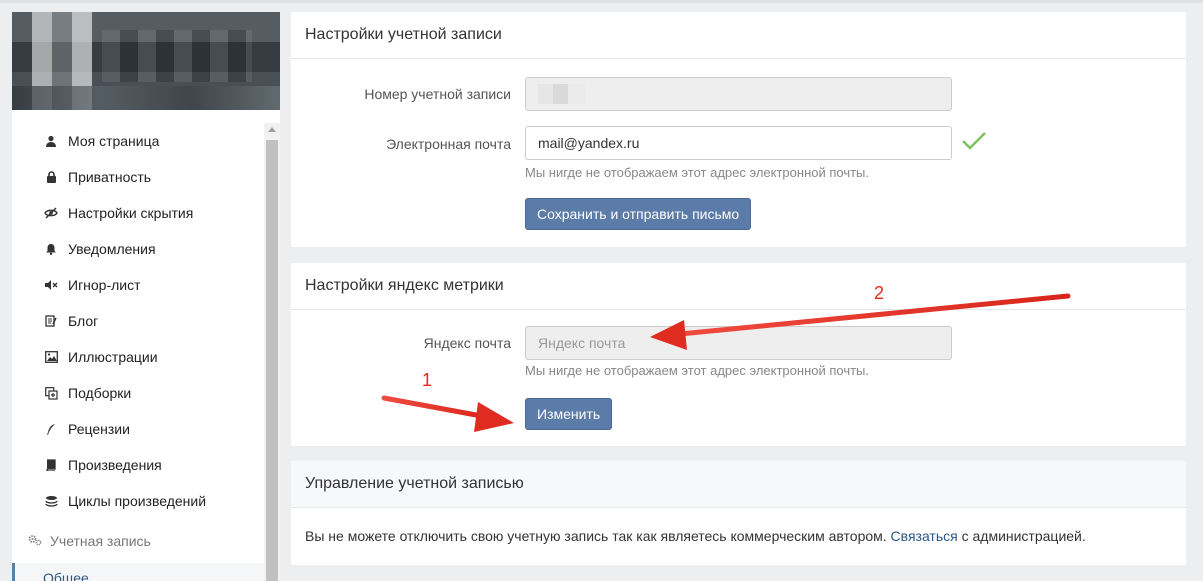 This screenshot has width=1203, height=581. Describe the element at coordinates (138, 393) in the screenshot. I see `sidebar-item-collections: Подборки` at that location.